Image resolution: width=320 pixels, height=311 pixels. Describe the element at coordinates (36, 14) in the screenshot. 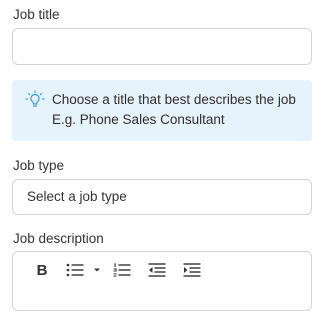

I see `job-title-label: Job title` at that location.